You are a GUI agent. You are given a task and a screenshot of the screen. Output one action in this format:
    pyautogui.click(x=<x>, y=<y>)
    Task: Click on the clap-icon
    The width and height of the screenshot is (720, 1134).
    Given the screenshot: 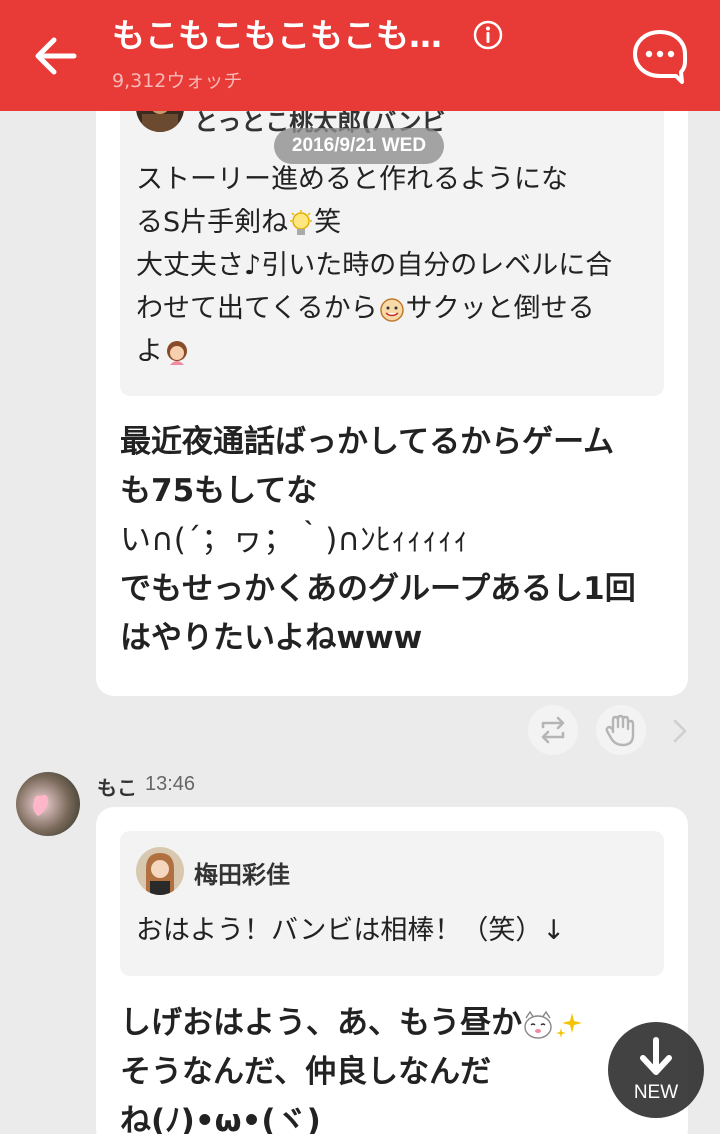 What is the action you would take?
    pyautogui.click(x=620, y=730)
    